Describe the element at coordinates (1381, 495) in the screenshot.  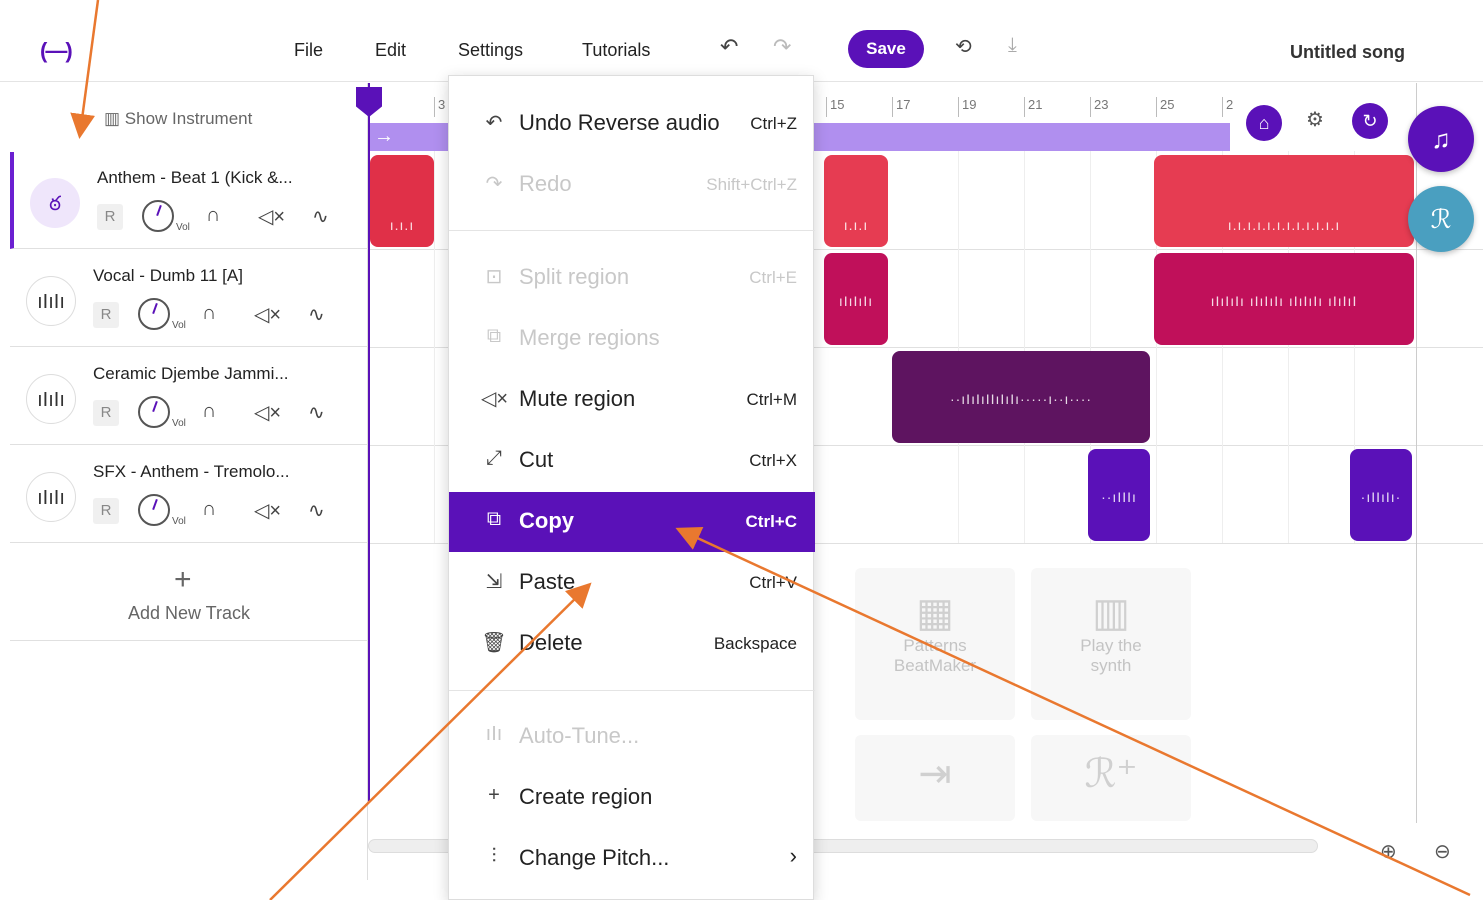
I see `audio-region: ·ıIIıIı·` at that location.